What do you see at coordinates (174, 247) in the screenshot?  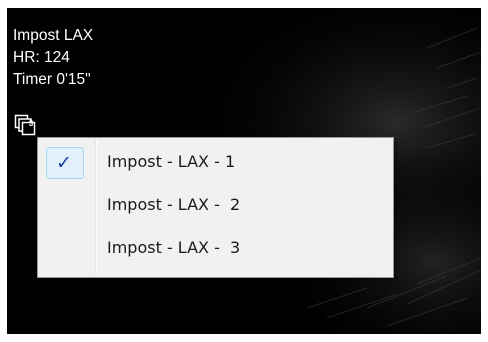 I see `menu-item-label: Impost - LAX - 3` at bounding box center [174, 247].